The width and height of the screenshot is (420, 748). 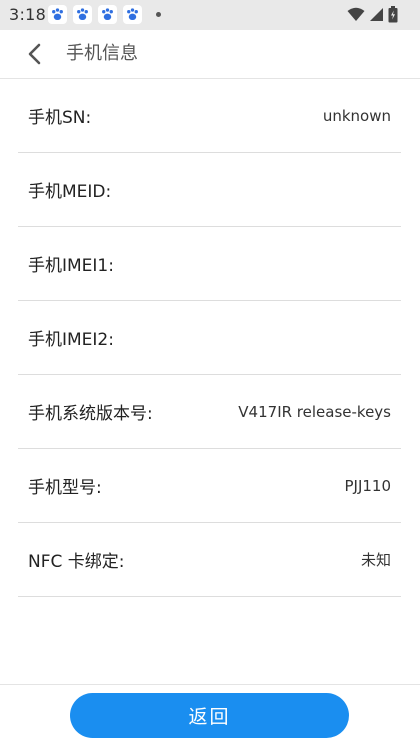 I want to click on wifi-icon, so click(x=356, y=16).